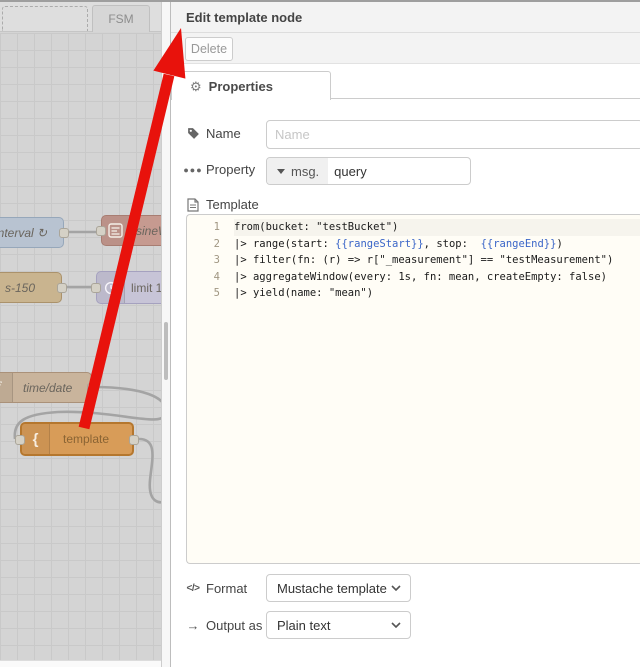  What do you see at coordinates (20, 287) in the screenshot?
I see `node-label: s-150` at bounding box center [20, 287].